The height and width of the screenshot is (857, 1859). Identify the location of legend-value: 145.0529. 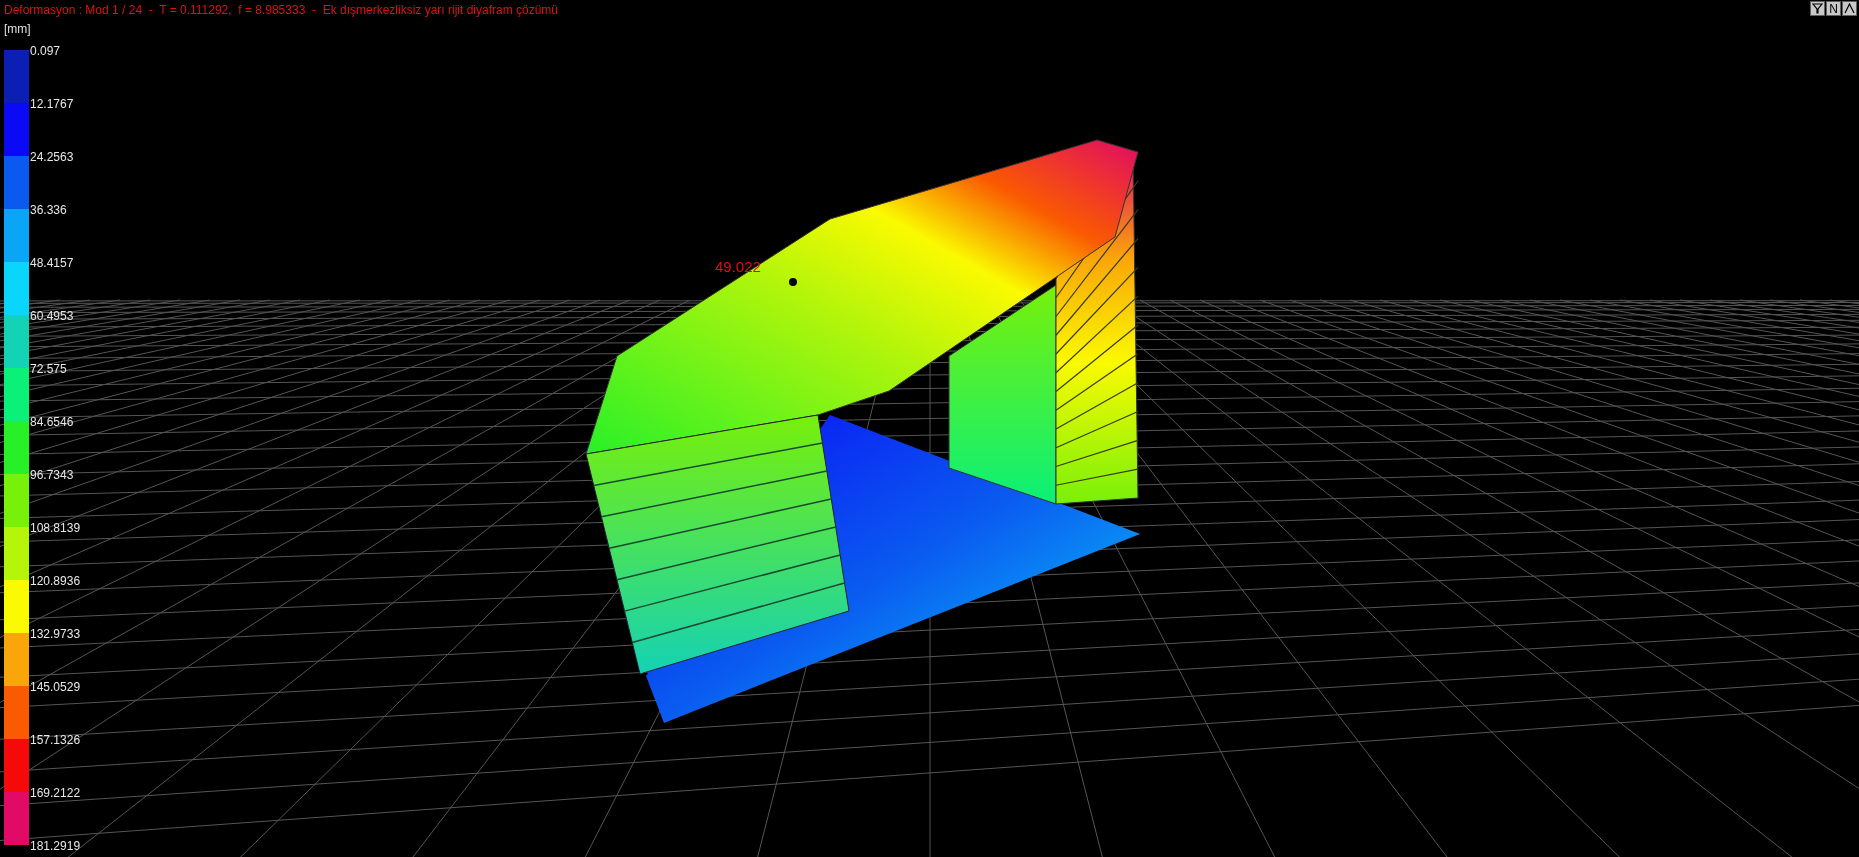
(55, 687).